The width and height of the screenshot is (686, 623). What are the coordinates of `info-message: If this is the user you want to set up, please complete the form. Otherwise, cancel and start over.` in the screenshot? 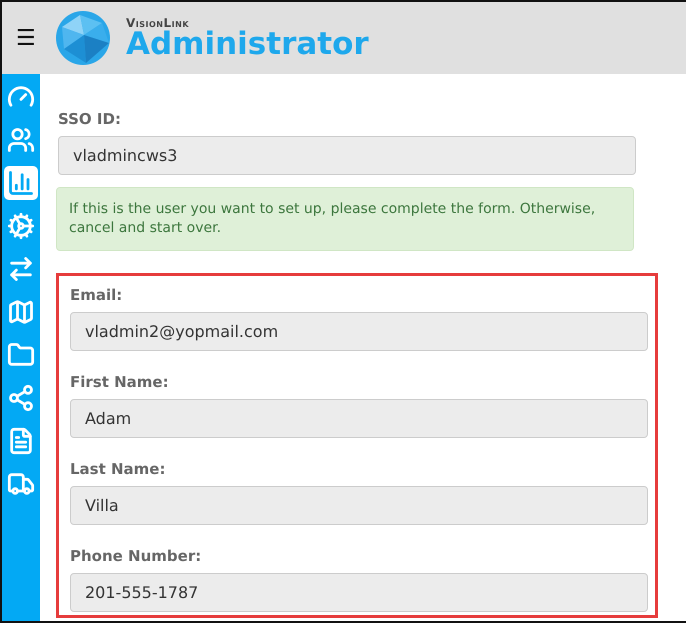 It's located at (345, 219).